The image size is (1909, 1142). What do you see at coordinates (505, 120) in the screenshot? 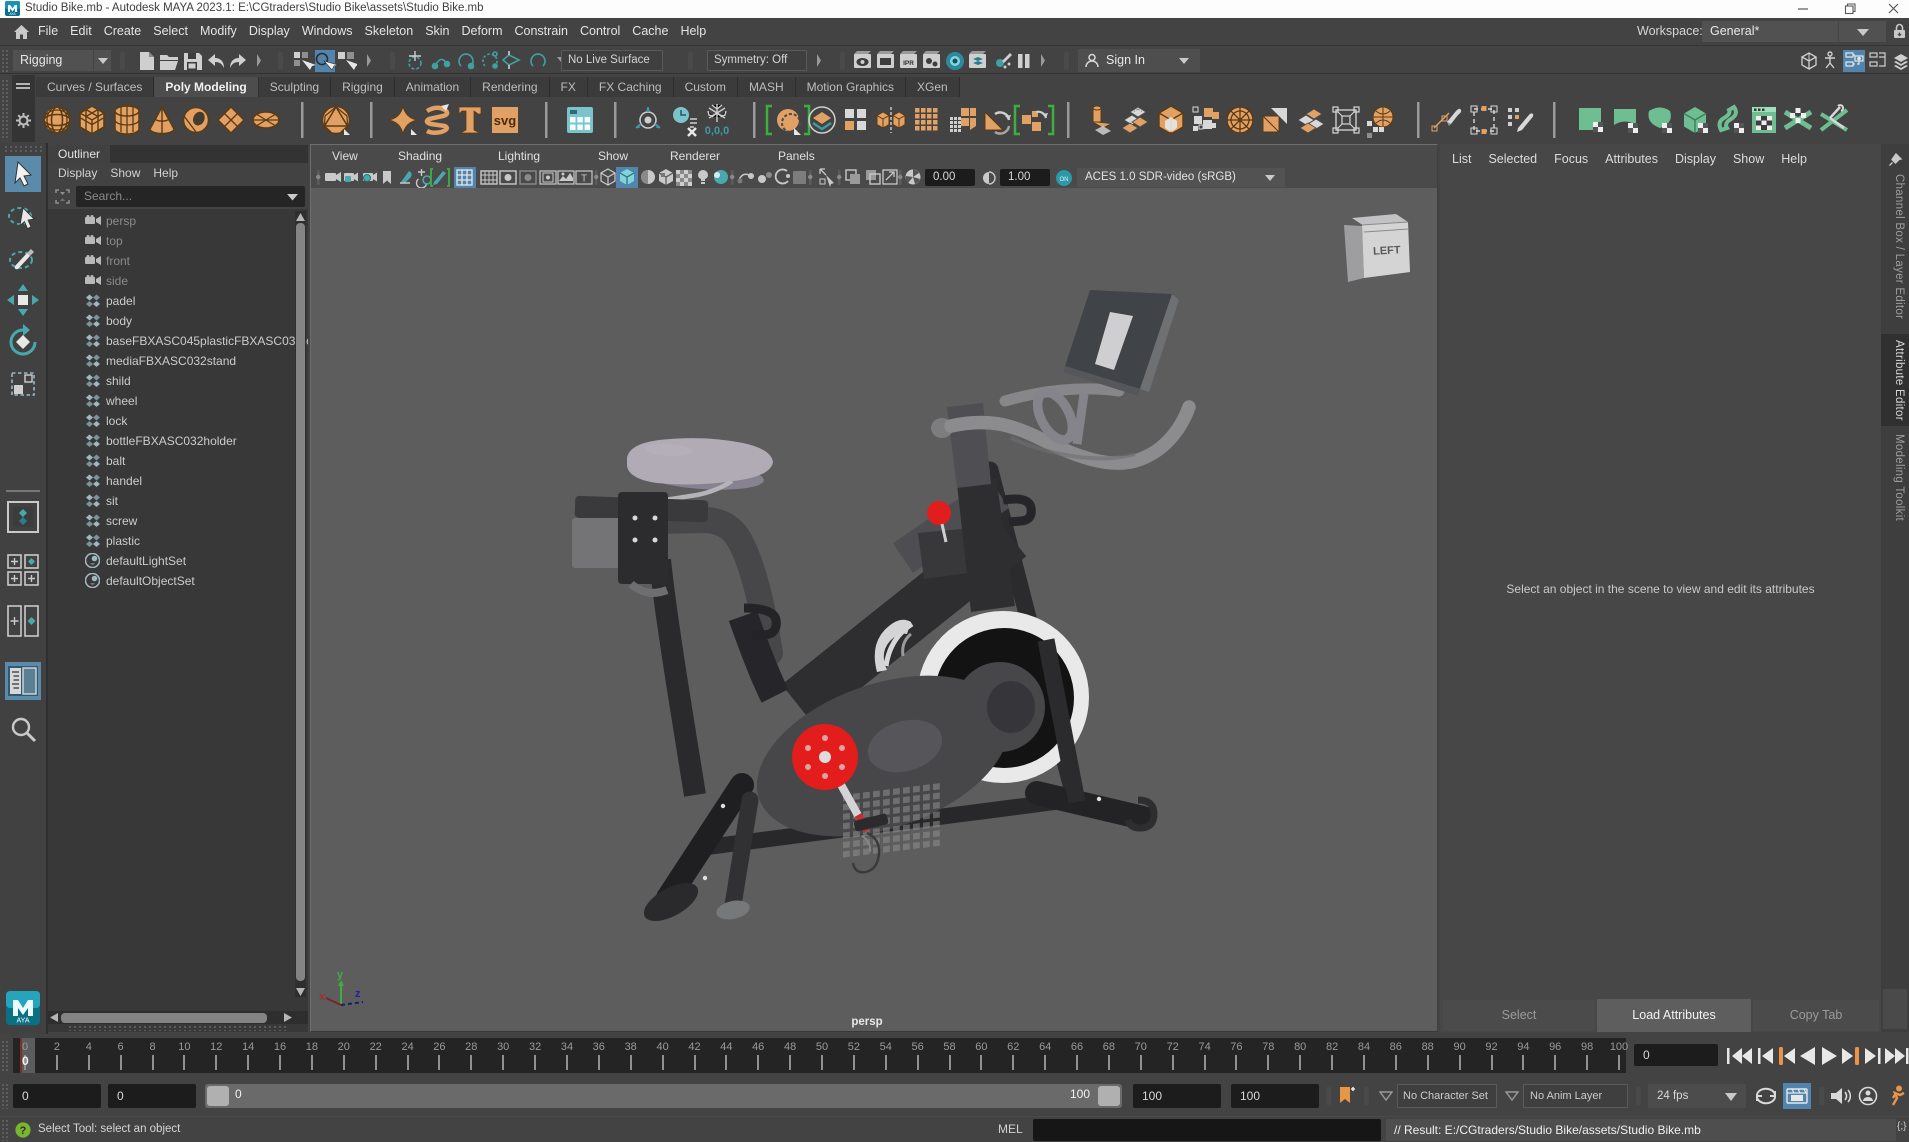
I see `svg-text: svg` at bounding box center [505, 120].